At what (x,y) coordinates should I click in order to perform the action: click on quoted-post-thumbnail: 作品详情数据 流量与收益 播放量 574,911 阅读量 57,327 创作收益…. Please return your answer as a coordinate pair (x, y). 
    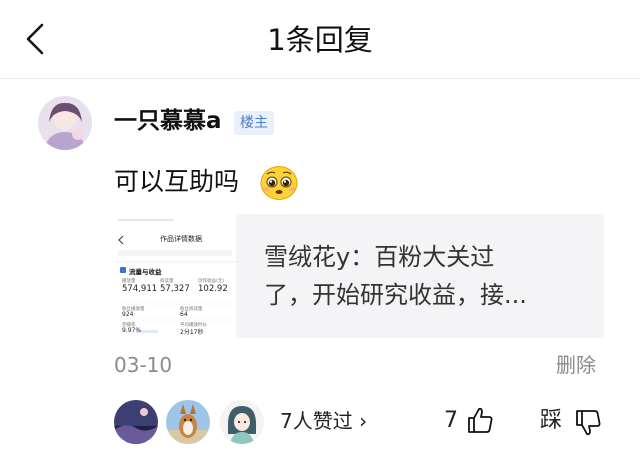
    Looking at the image, I should click on (175, 276).